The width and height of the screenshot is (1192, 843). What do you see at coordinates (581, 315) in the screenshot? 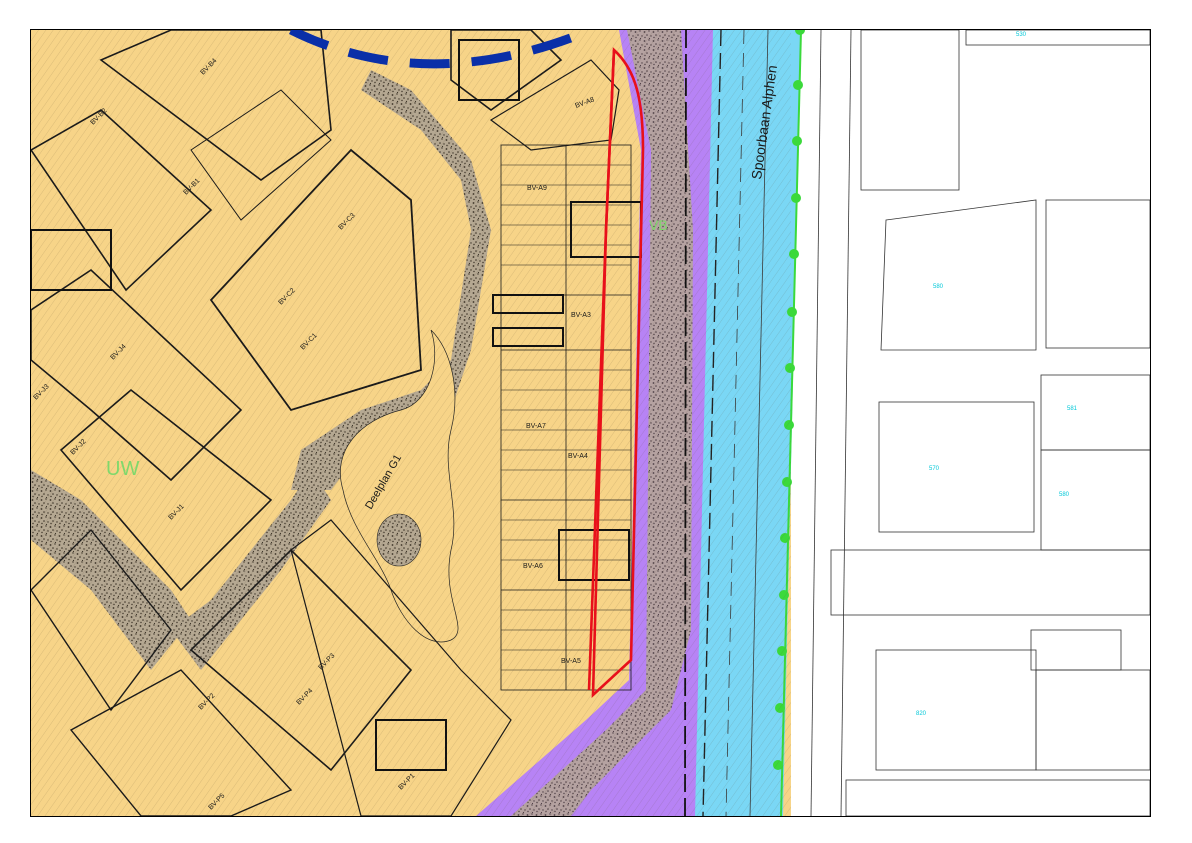
I see `block-label: BV-A3` at bounding box center [581, 315].